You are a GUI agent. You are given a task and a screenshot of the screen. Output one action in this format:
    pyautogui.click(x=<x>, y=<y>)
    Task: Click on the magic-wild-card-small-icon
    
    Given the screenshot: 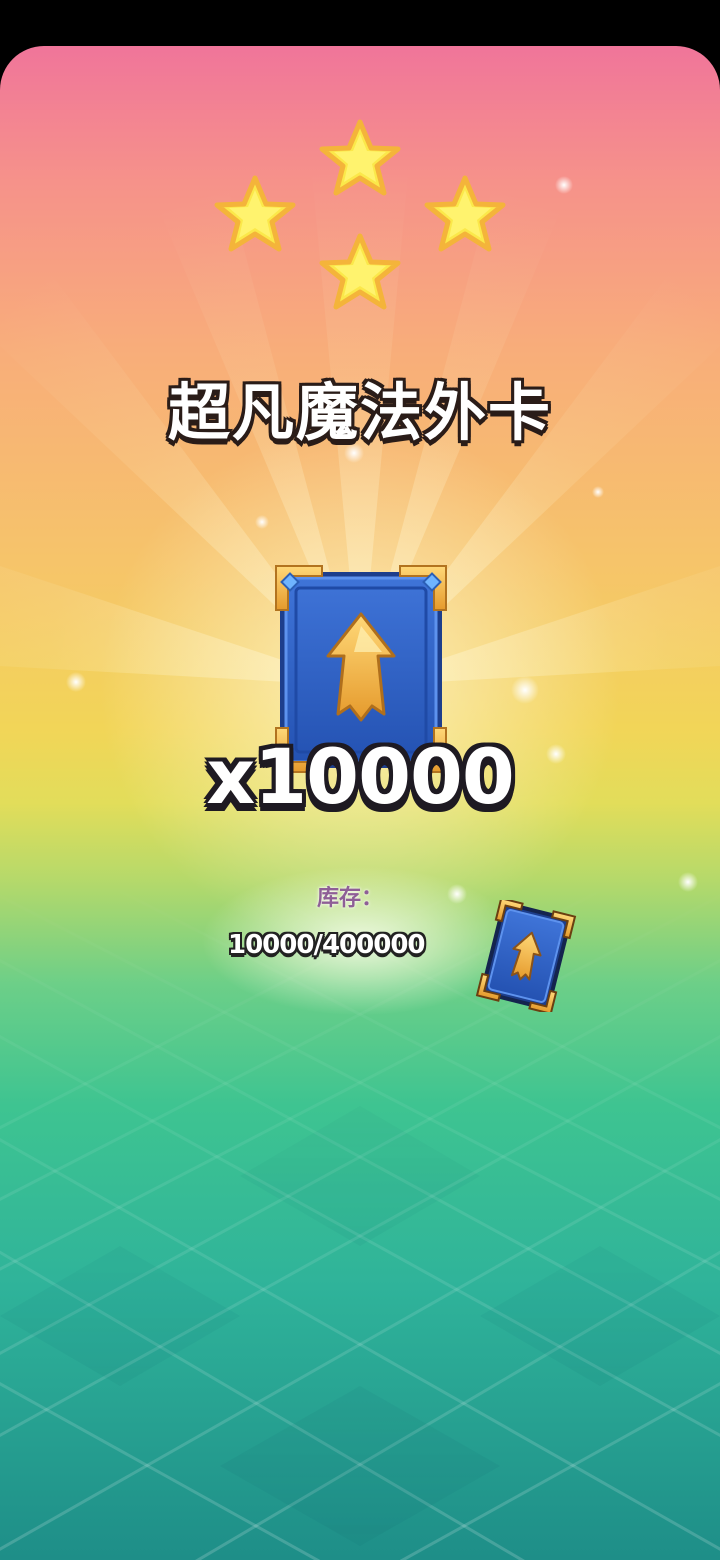 What is the action you would take?
    pyautogui.click(x=526, y=956)
    